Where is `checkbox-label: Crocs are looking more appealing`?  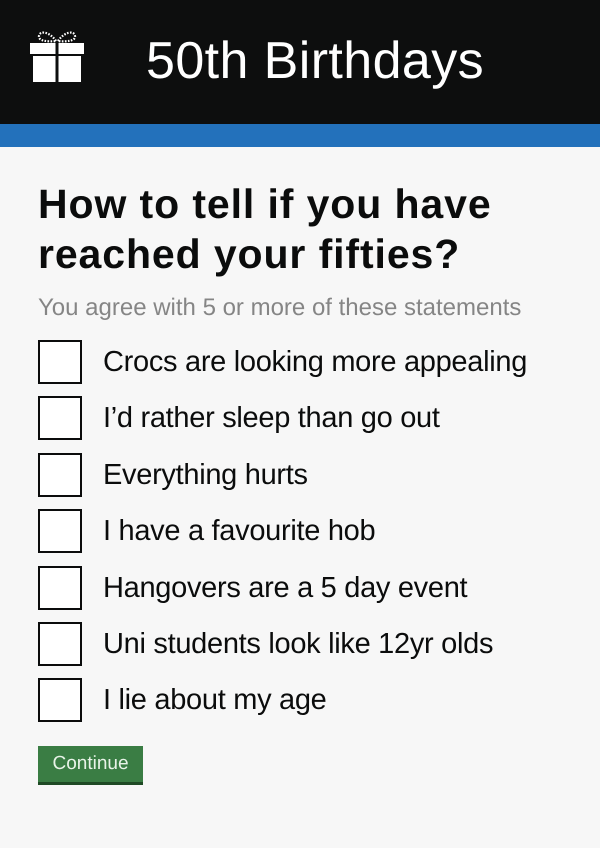 checkbox-label: Crocs are looking more appealing is located at coordinates (315, 362).